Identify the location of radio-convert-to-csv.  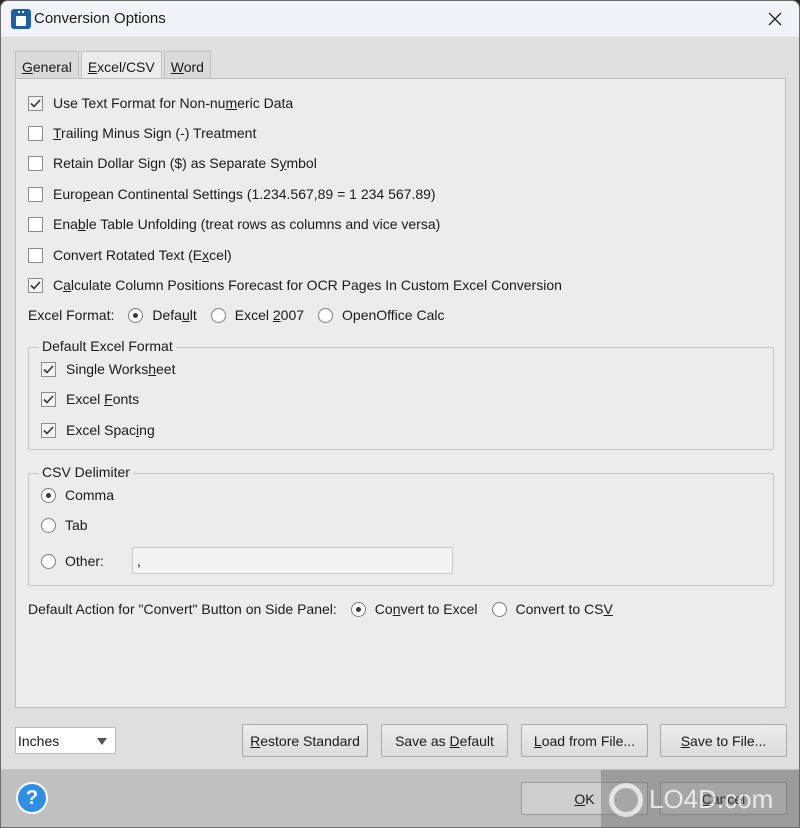
(499, 609).